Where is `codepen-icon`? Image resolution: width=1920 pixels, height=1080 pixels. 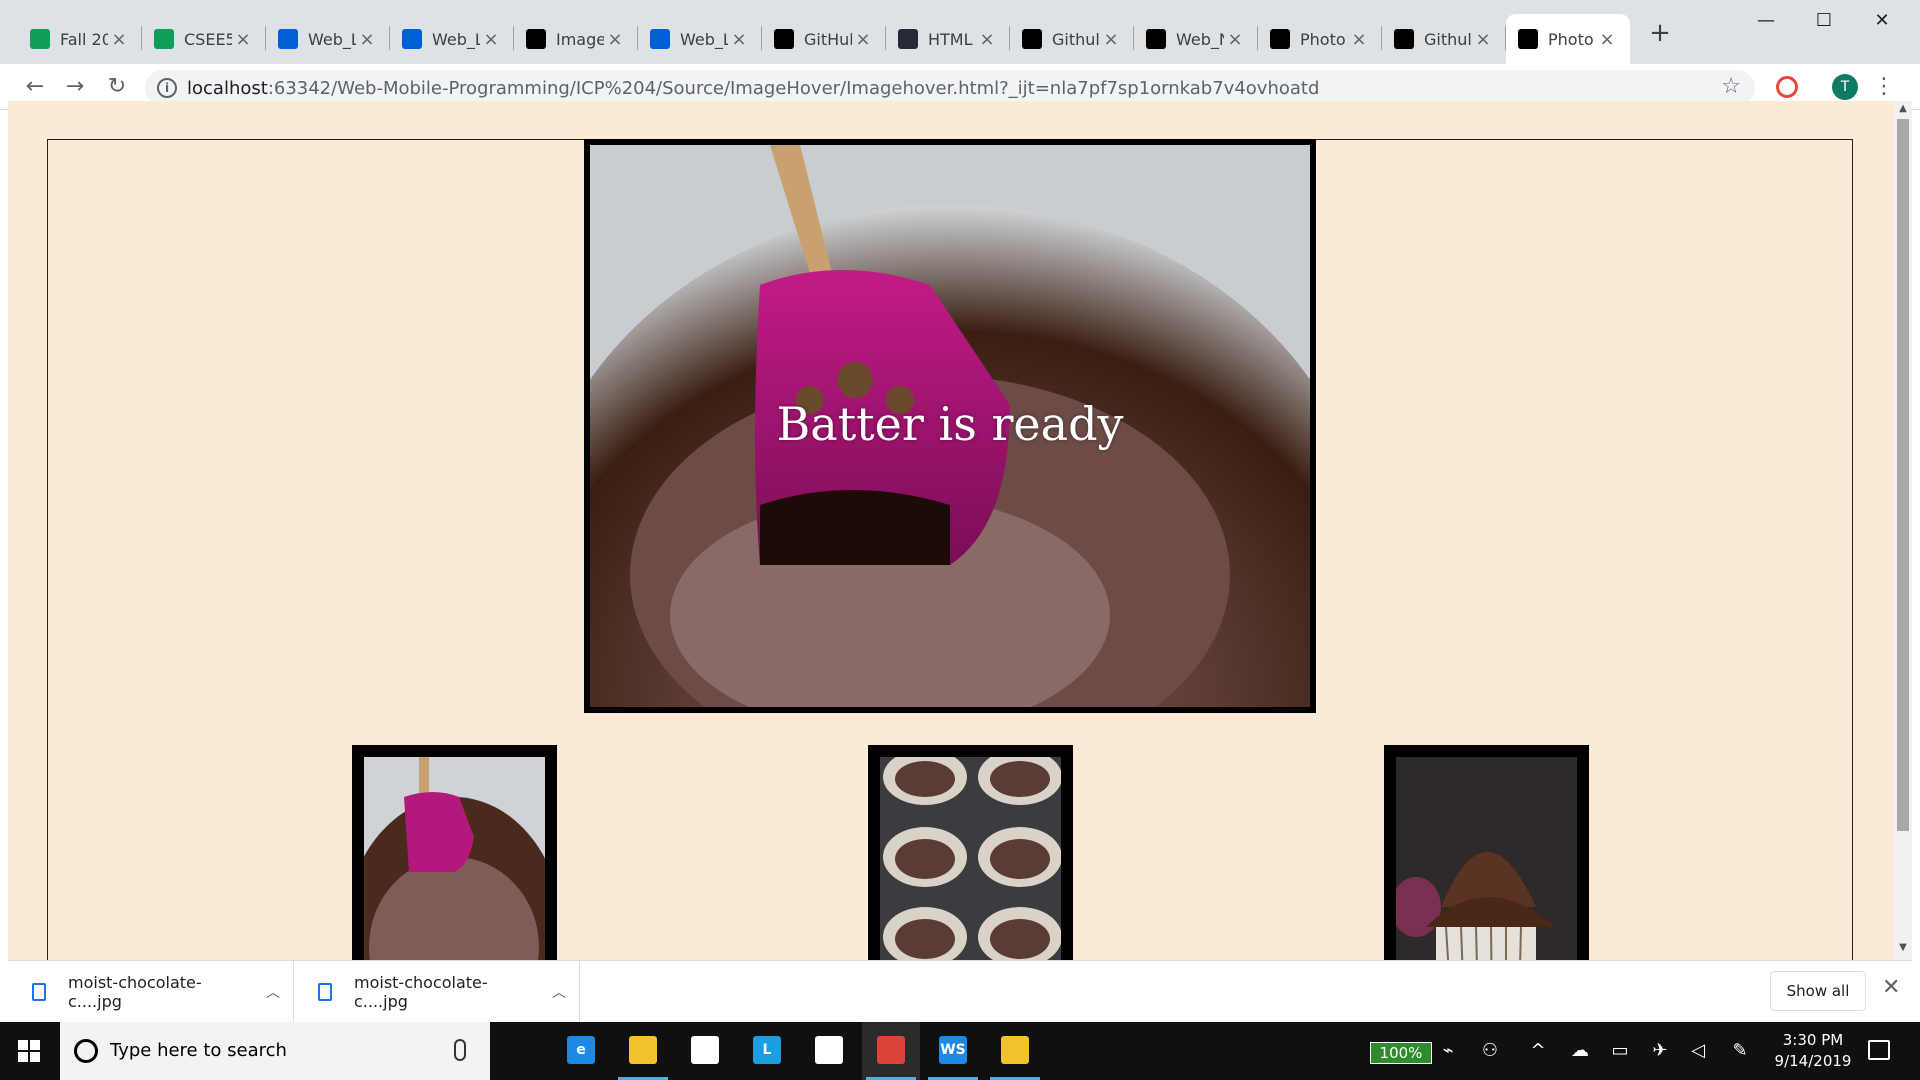 codepen-icon is located at coordinates (536, 39).